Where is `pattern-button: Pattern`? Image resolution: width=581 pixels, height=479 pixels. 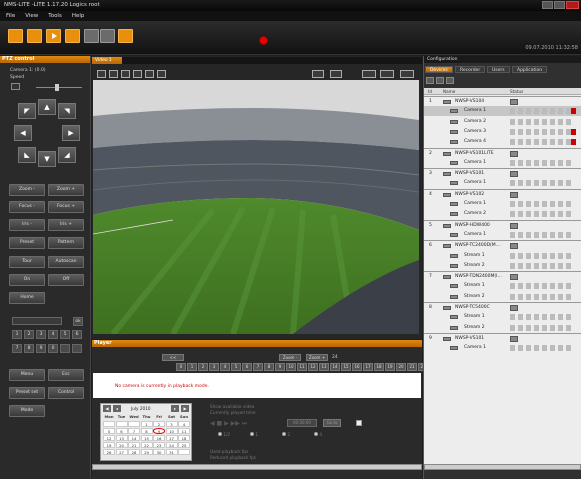 pattern-button: Pattern is located at coordinates (66, 243).